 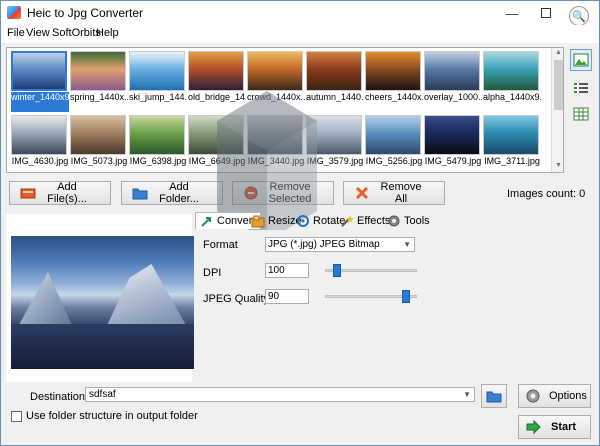 What do you see at coordinates (58, 397) in the screenshot?
I see `destination-label: Destination` at bounding box center [58, 397].